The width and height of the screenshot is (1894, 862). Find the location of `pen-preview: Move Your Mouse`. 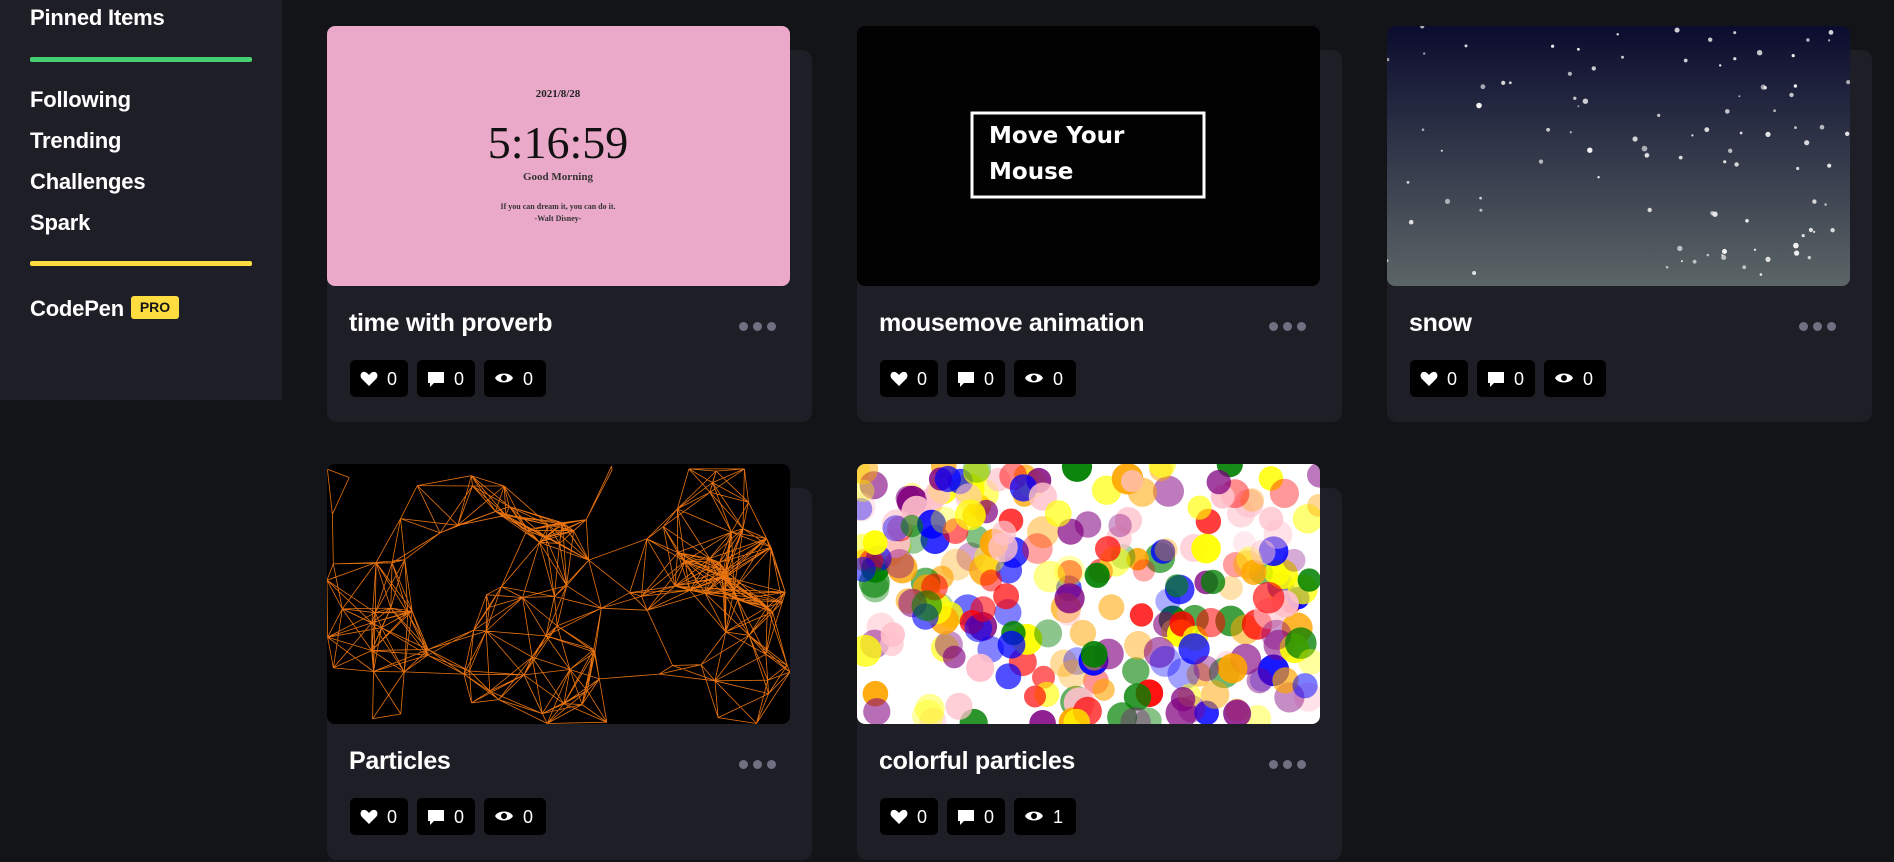

pen-preview: Move Your Mouse is located at coordinates (1088, 156).